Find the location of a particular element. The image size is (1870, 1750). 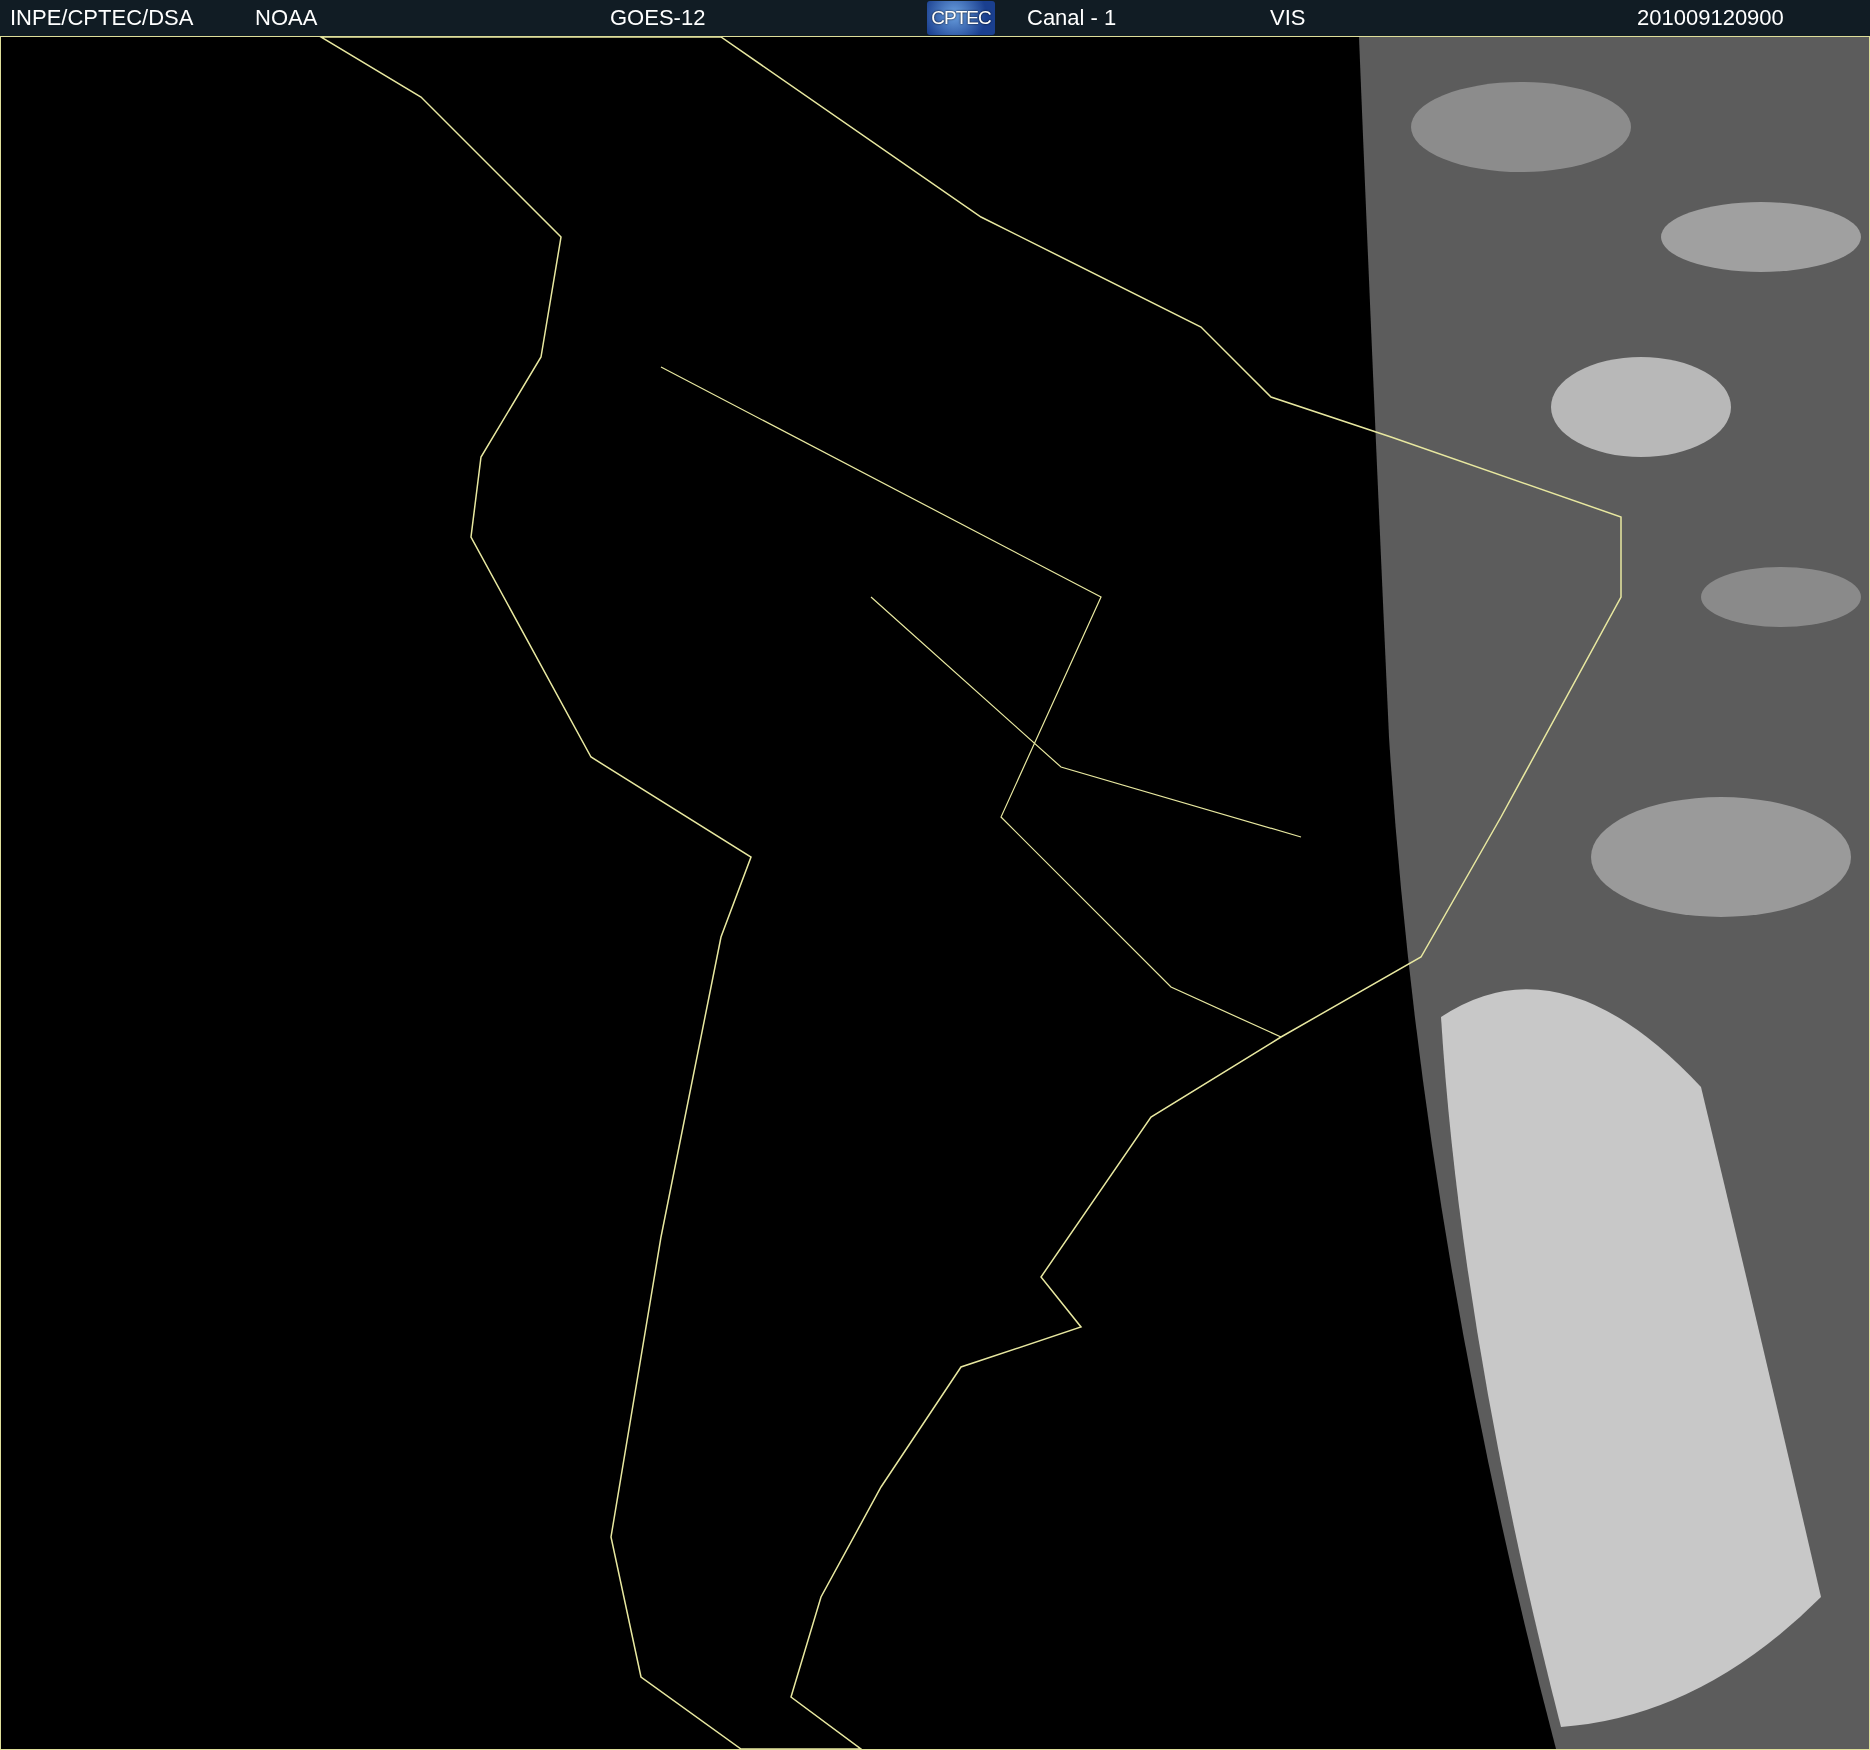

logo: CPTEC is located at coordinates (961, 18).